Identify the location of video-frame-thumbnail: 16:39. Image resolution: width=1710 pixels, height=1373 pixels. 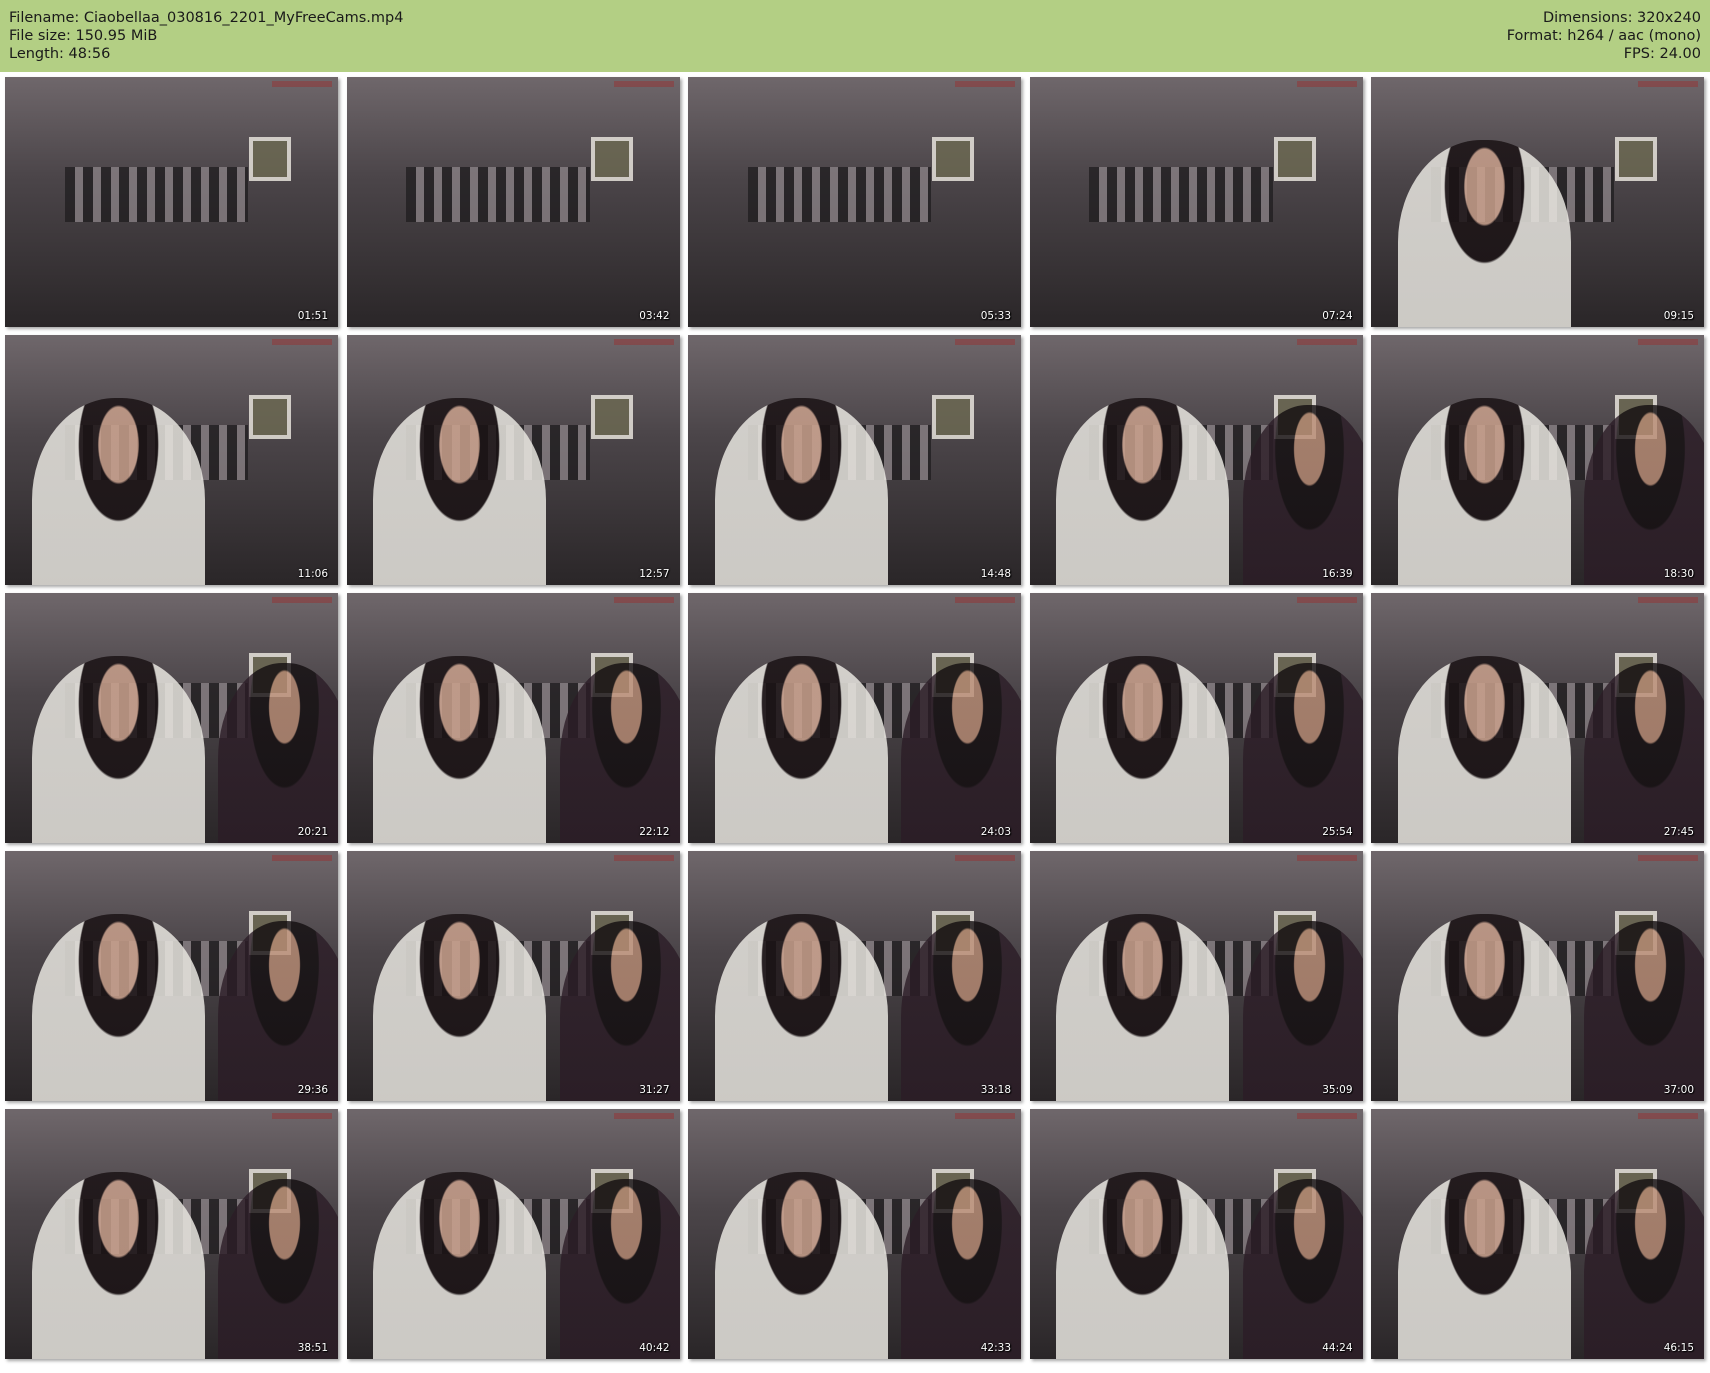
(1196, 460).